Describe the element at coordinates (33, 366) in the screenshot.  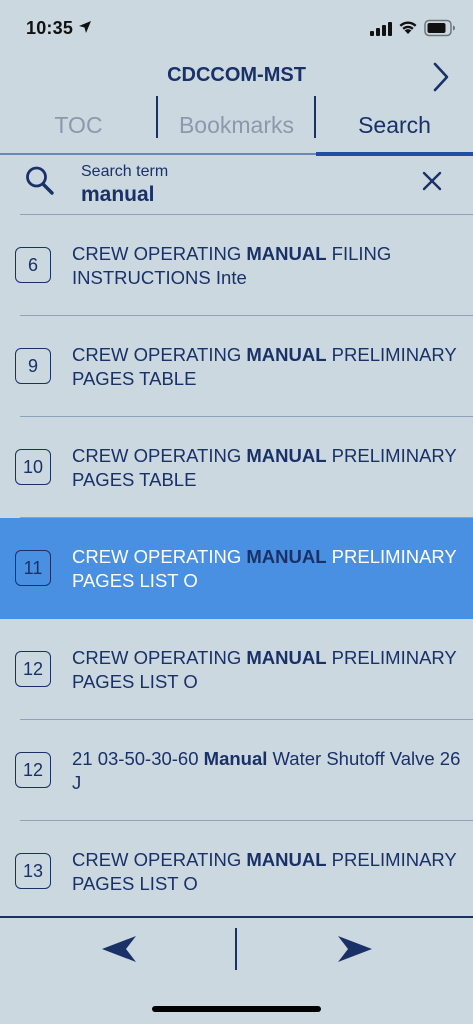
I see `page-number-badge: 9` at that location.